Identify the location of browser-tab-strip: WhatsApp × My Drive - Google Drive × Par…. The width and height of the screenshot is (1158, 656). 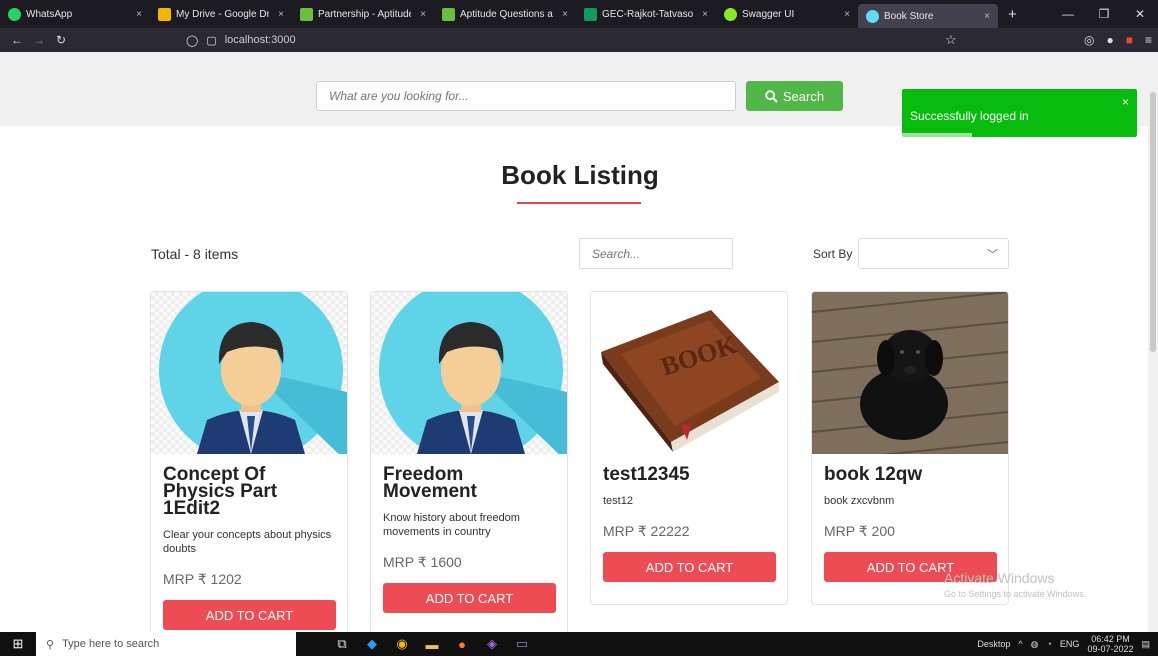
(579, 14).